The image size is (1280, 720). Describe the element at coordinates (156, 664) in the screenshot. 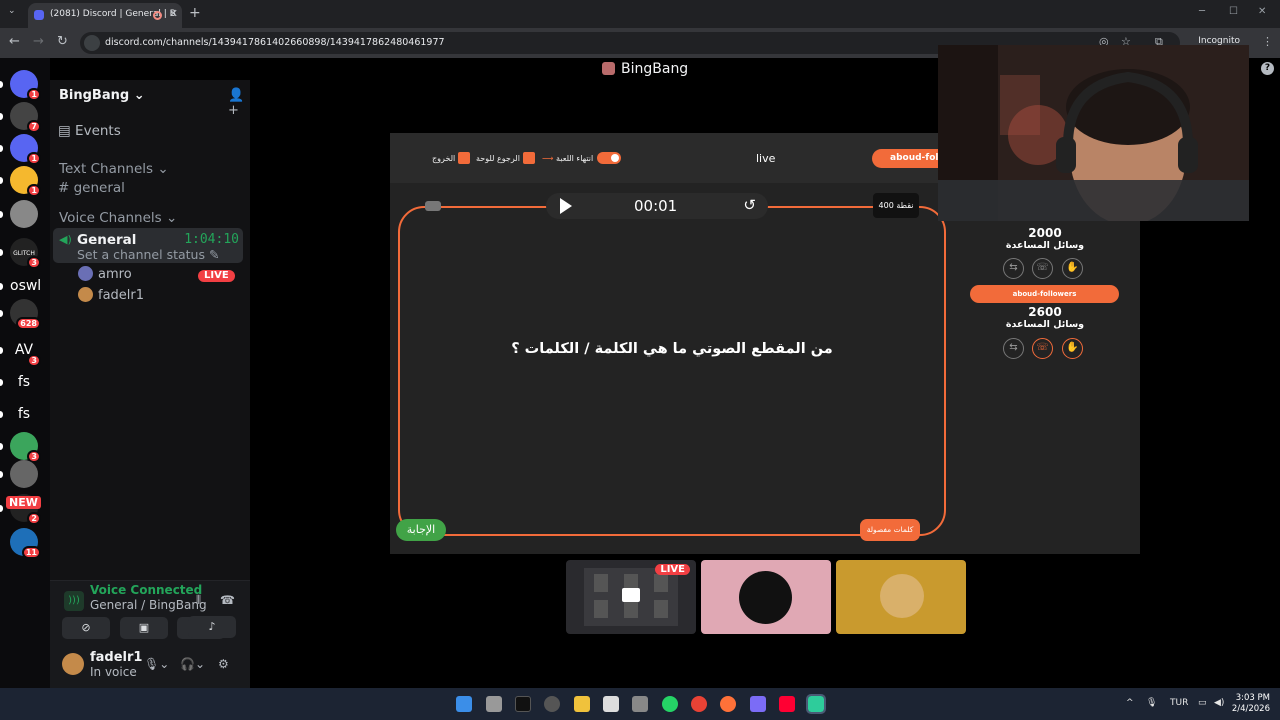

I see `microphone-icon: 🎙⌄` at that location.